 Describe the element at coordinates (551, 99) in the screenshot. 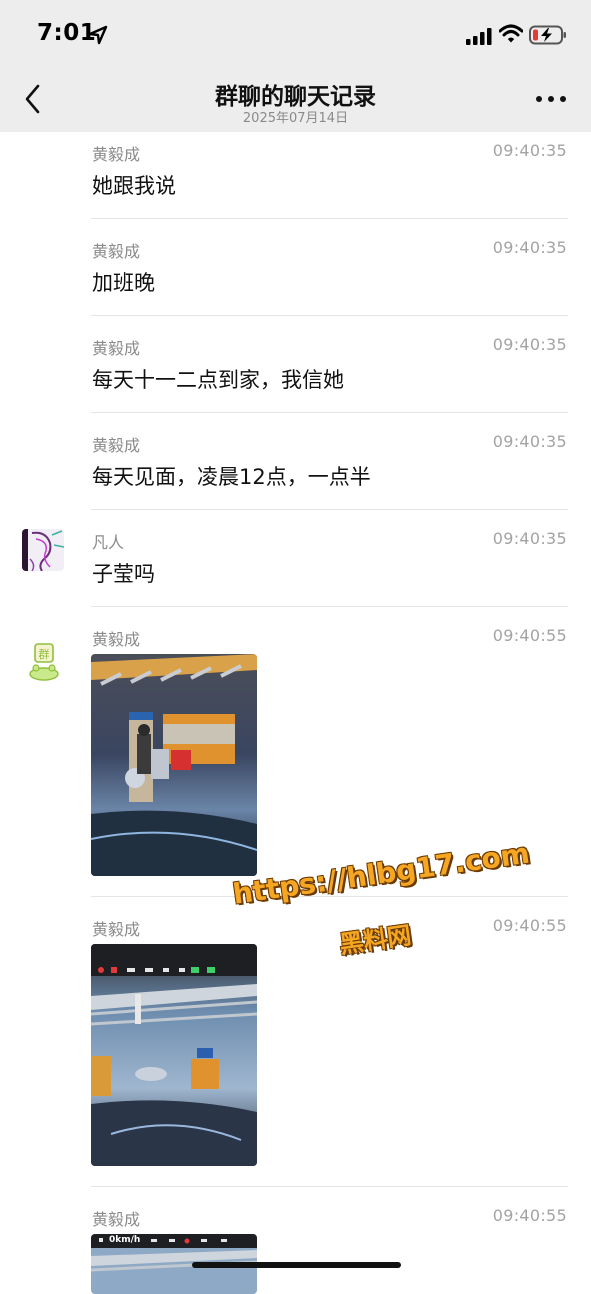

I see `more-options-icon` at that location.